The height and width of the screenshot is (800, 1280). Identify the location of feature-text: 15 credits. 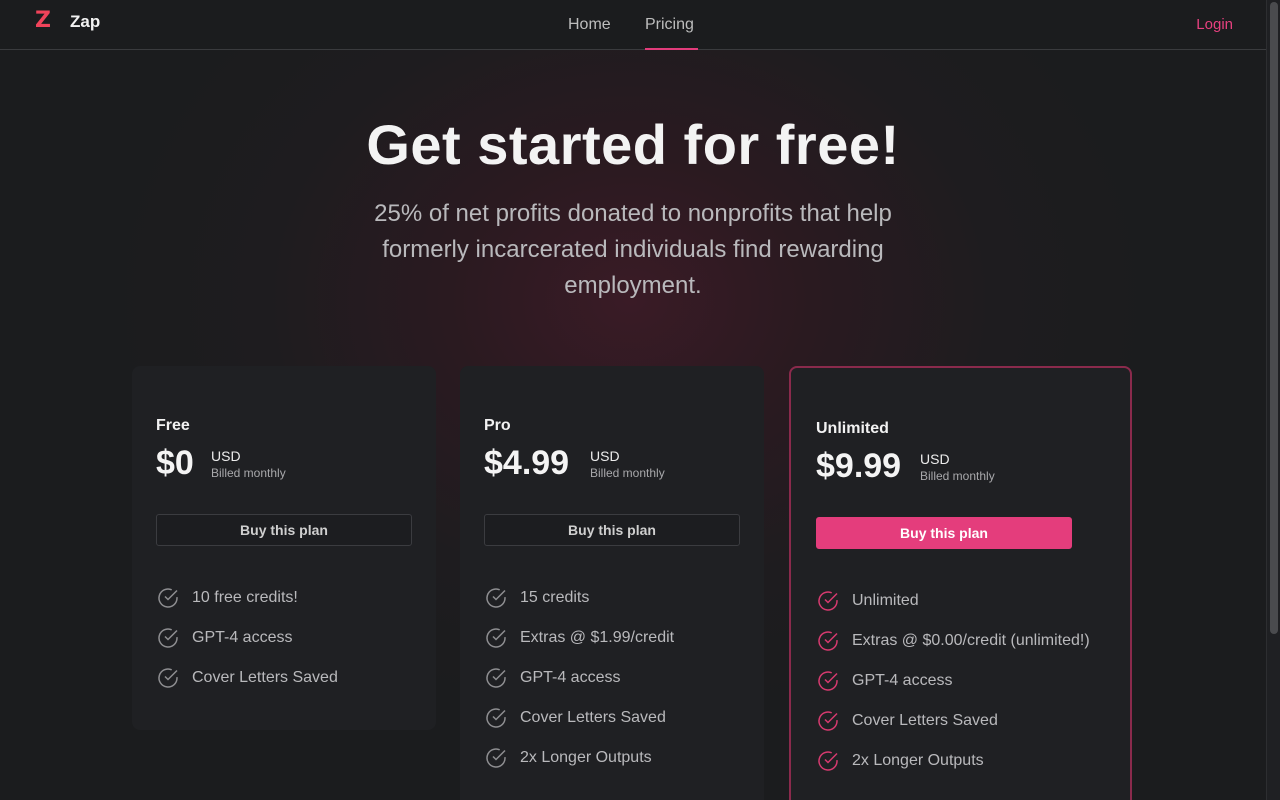
(555, 597).